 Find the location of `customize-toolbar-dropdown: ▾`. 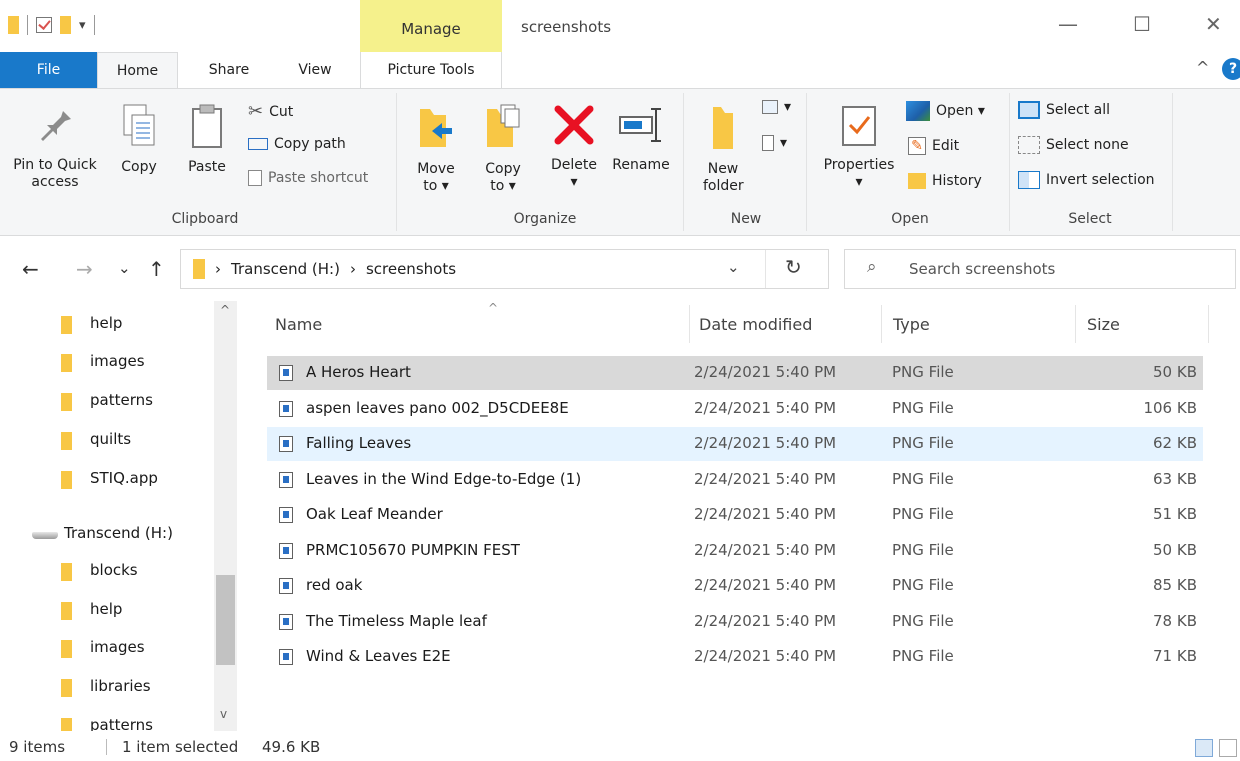

customize-toolbar-dropdown: ▾ is located at coordinates (82, 25).